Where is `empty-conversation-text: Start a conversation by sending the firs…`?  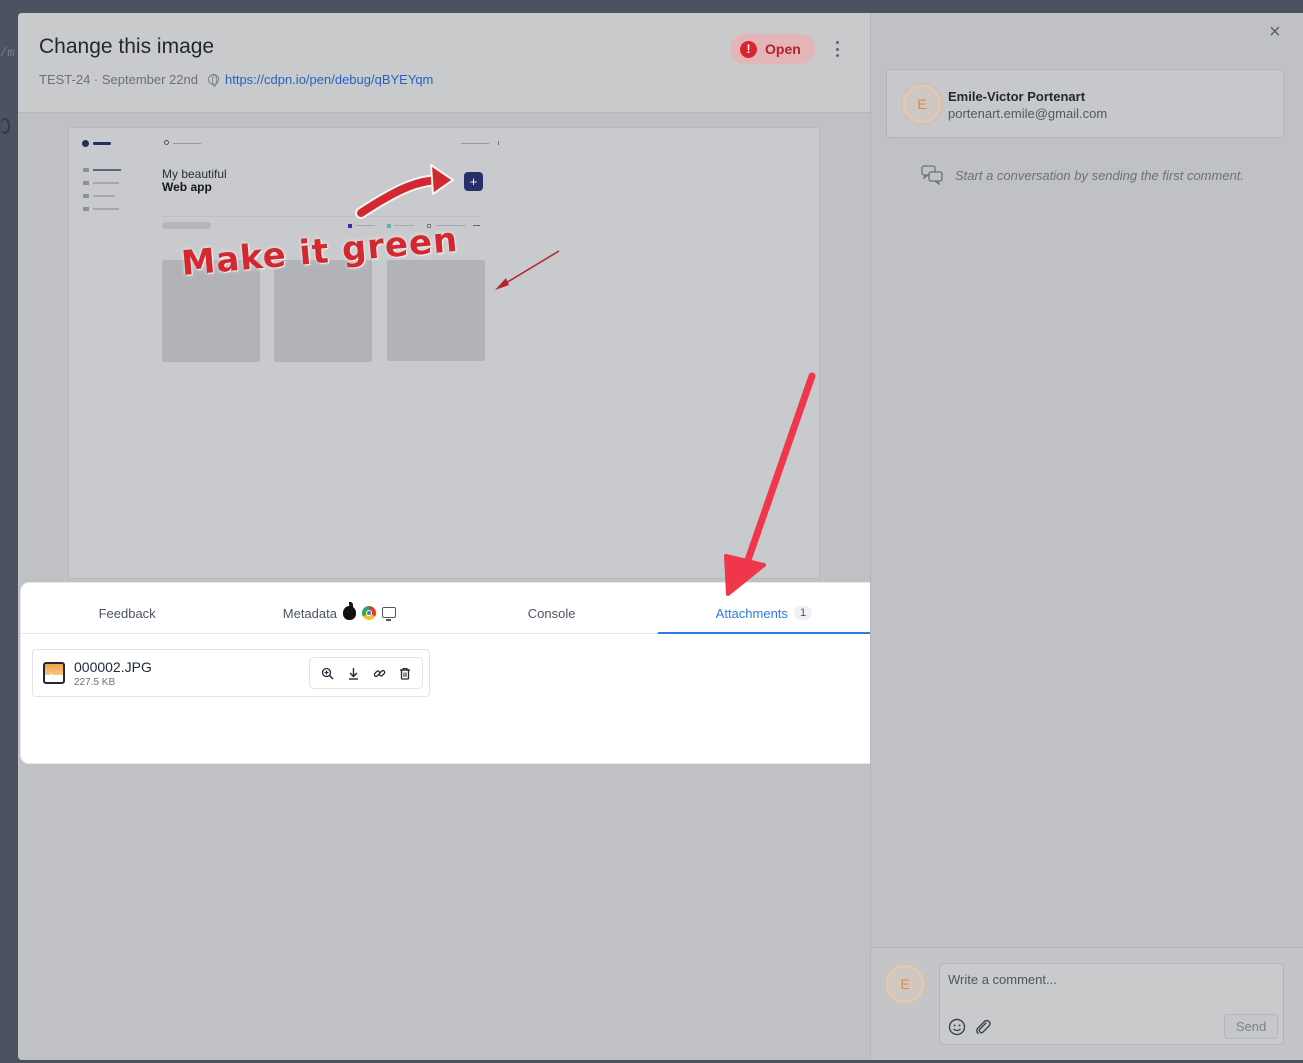 empty-conversation-text: Start a conversation by sending the firs… is located at coordinates (1100, 175).